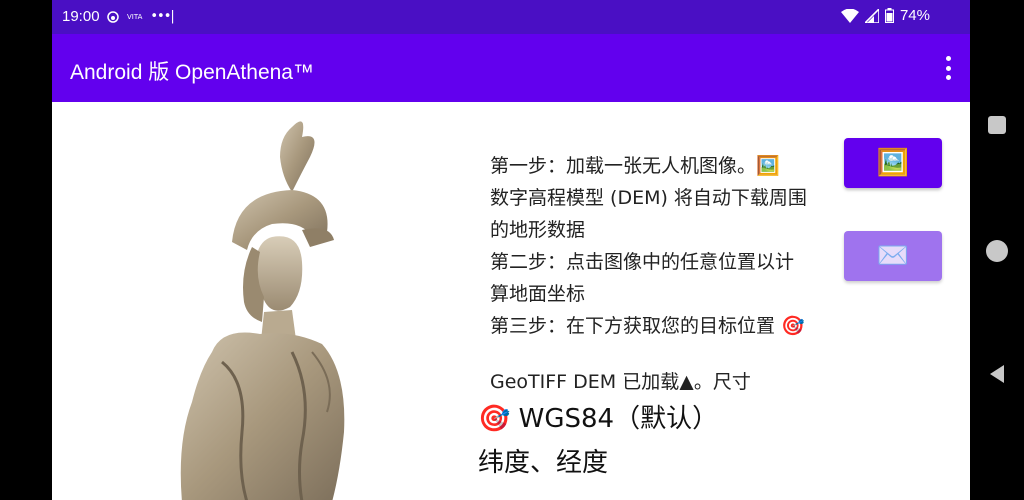 This screenshot has height=500, width=1024. I want to click on battery-icon, so click(889, 15).